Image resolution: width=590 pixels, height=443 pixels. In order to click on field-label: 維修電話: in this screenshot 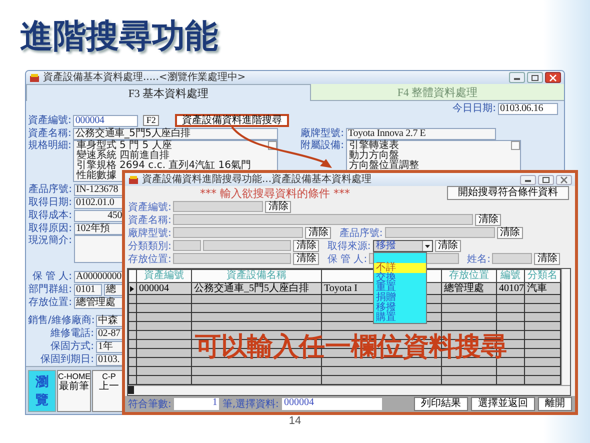, I will do `click(72, 333)`.